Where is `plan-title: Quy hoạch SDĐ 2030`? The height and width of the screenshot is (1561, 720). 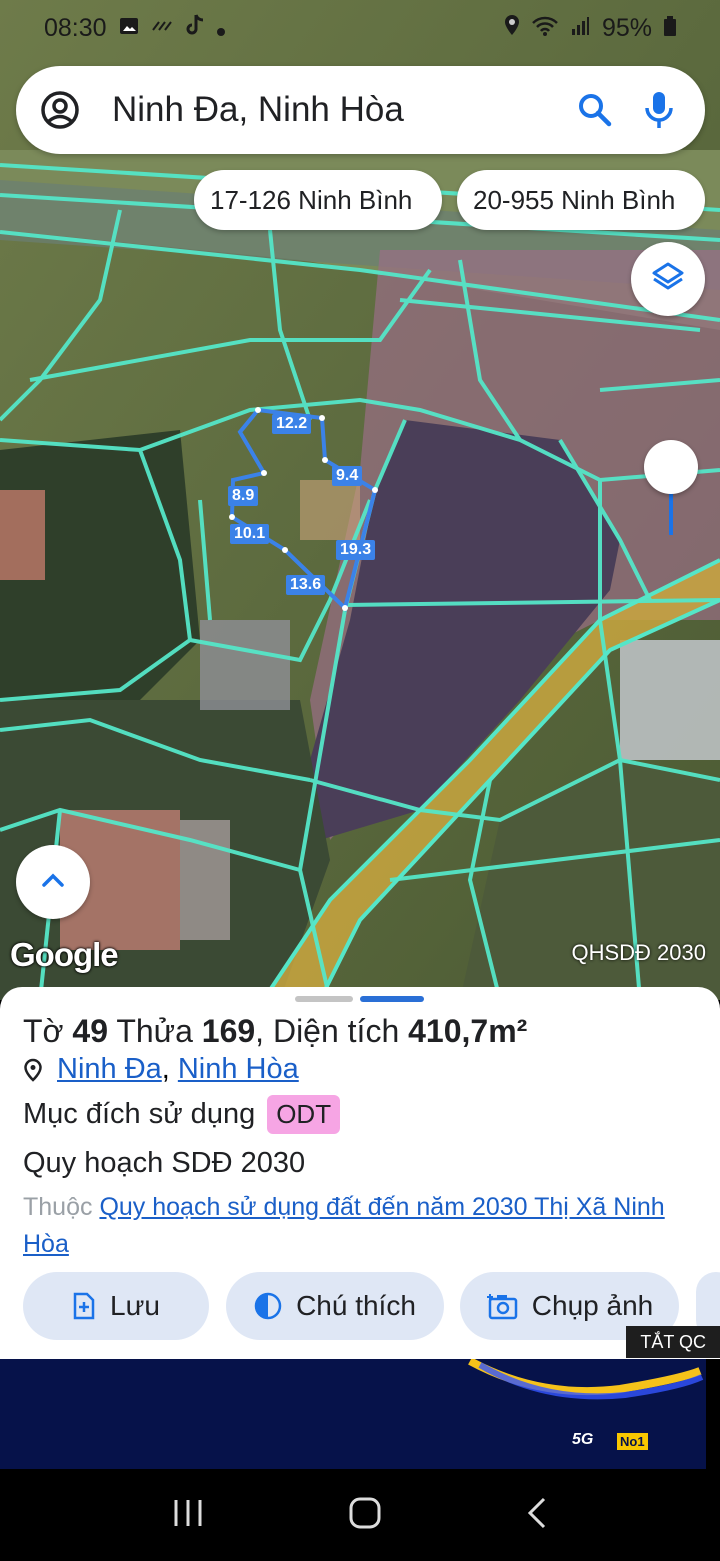 plan-title: Quy hoạch SDĐ 2030 is located at coordinates (164, 1163).